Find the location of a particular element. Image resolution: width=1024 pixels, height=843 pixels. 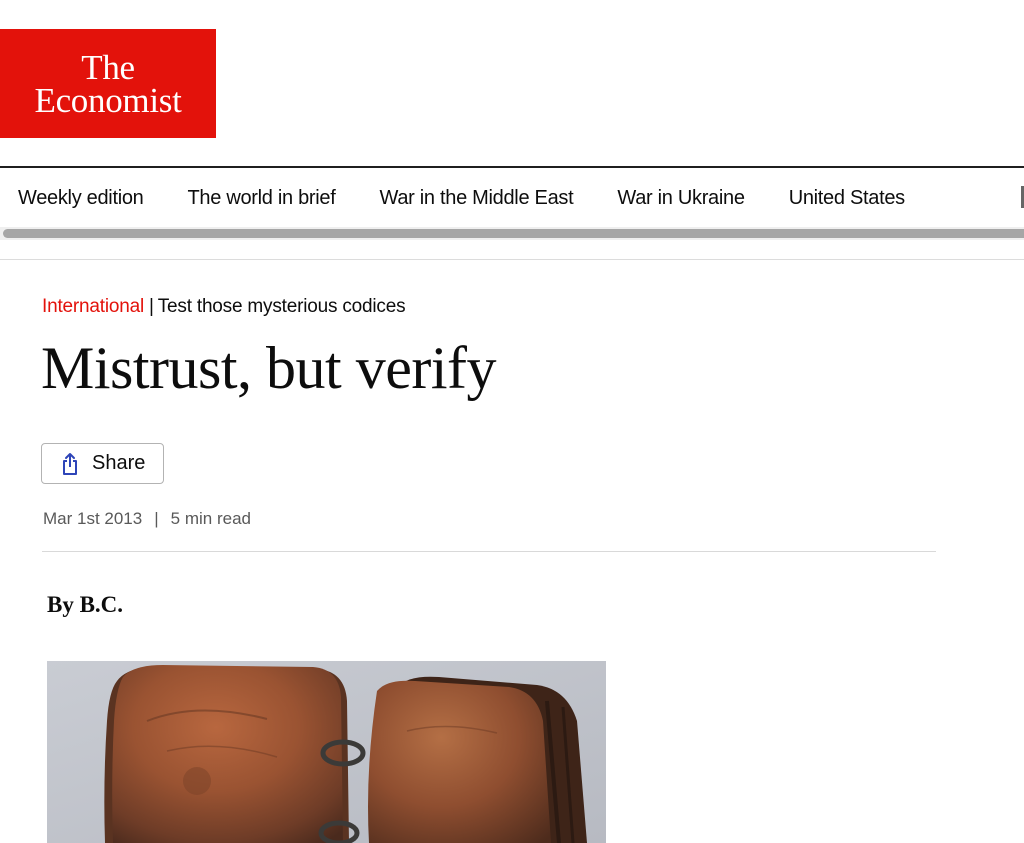

article-meta: Mar 1st 2013 | 5 min read is located at coordinates (147, 519).